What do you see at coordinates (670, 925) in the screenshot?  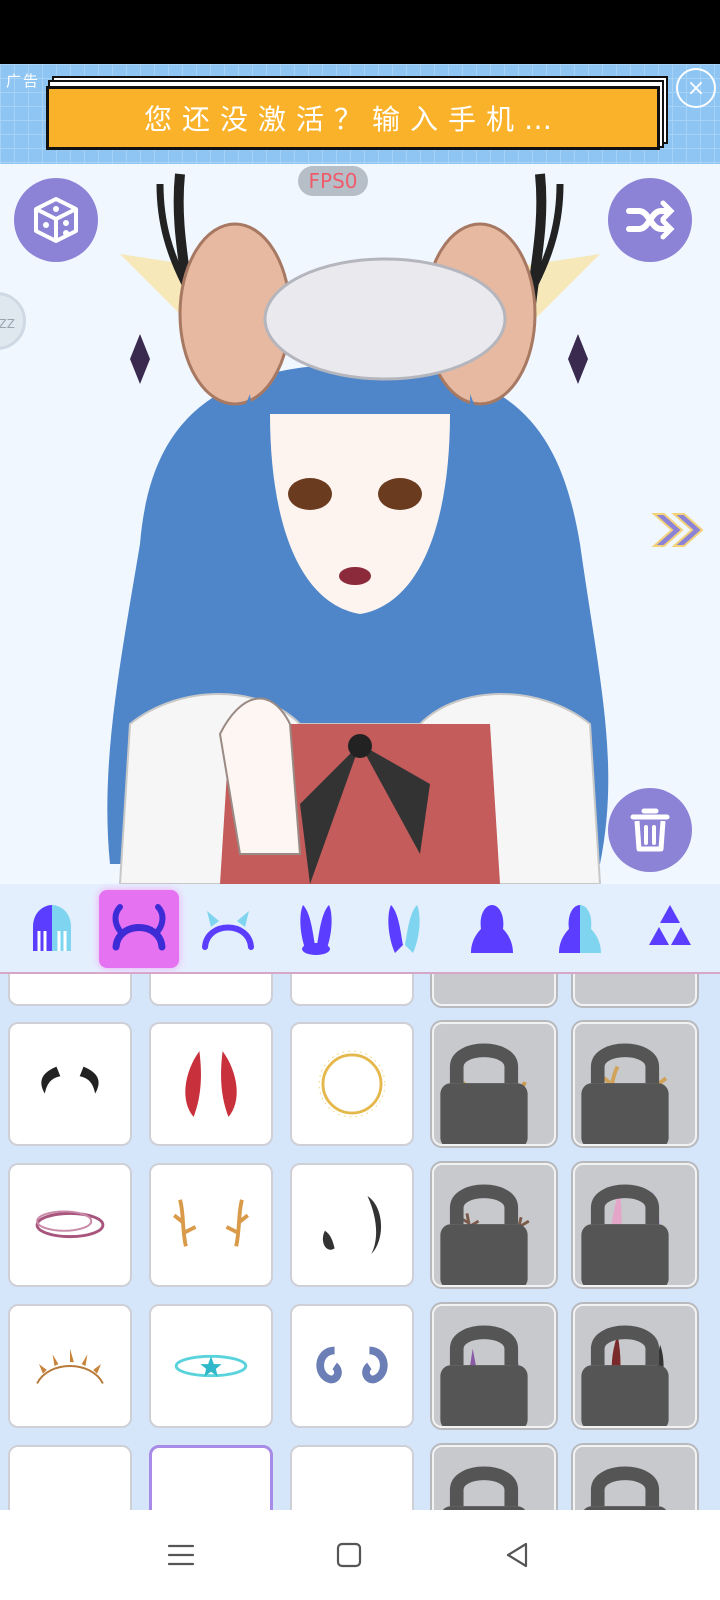 I see `triforce-icon` at bounding box center [670, 925].